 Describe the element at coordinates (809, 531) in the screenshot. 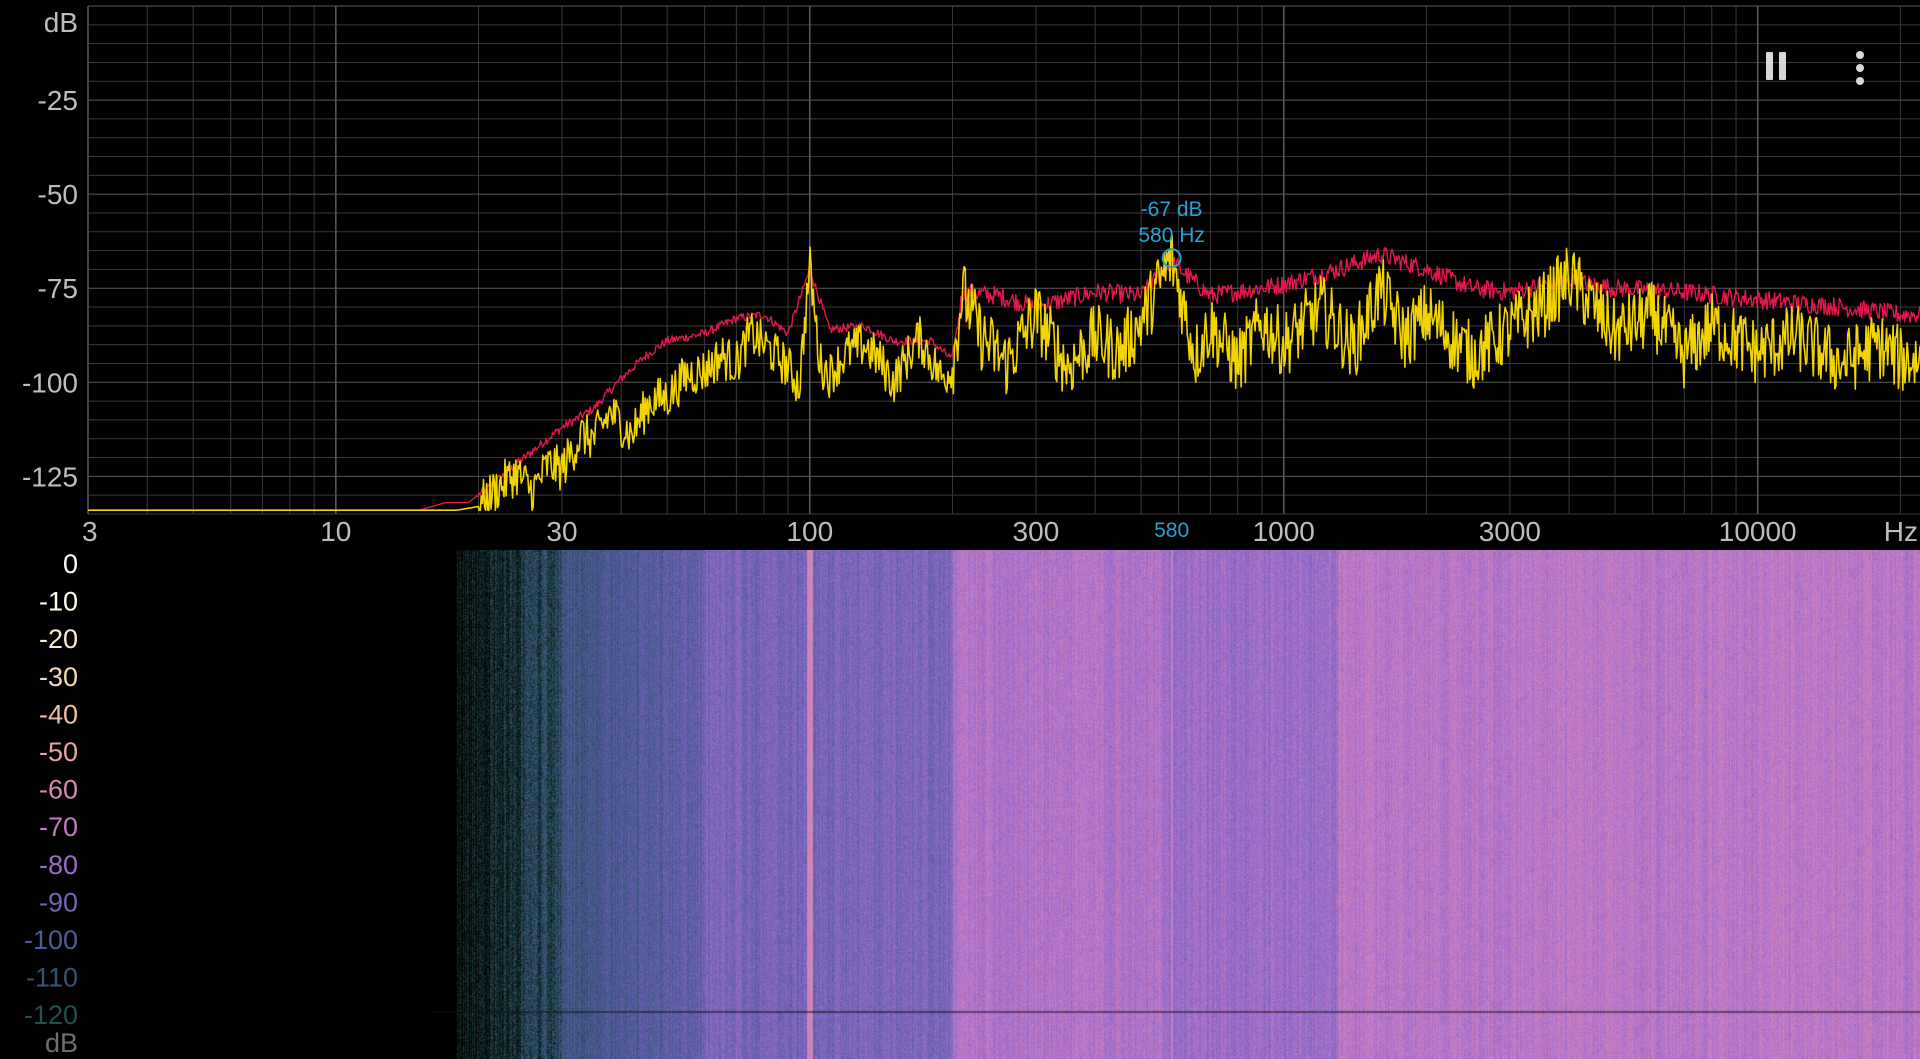

I see `x-tick-label: 100` at that location.